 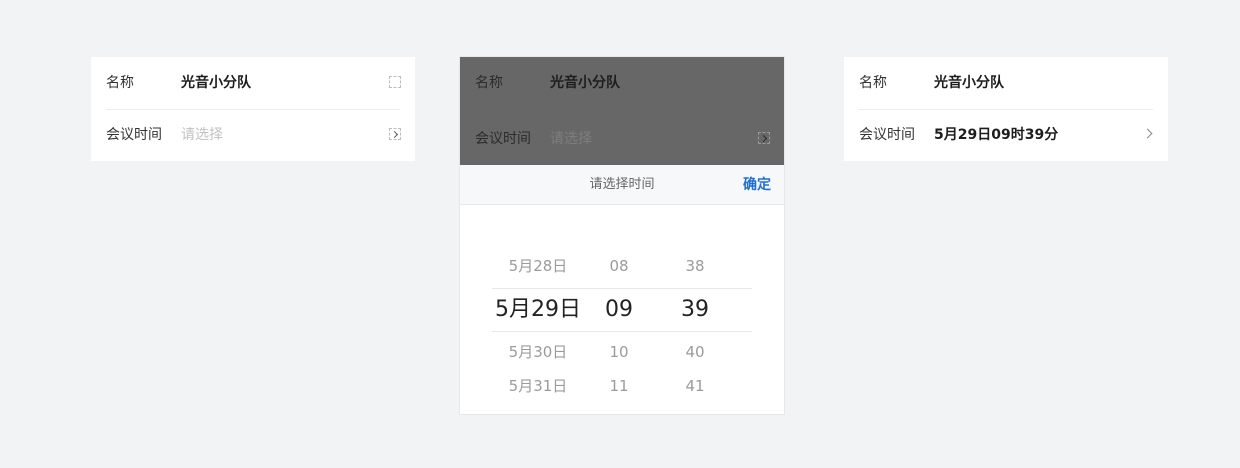 What do you see at coordinates (619, 310) in the screenshot?
I see `hour-option-selected: 09` at bounding box center [619, 310].